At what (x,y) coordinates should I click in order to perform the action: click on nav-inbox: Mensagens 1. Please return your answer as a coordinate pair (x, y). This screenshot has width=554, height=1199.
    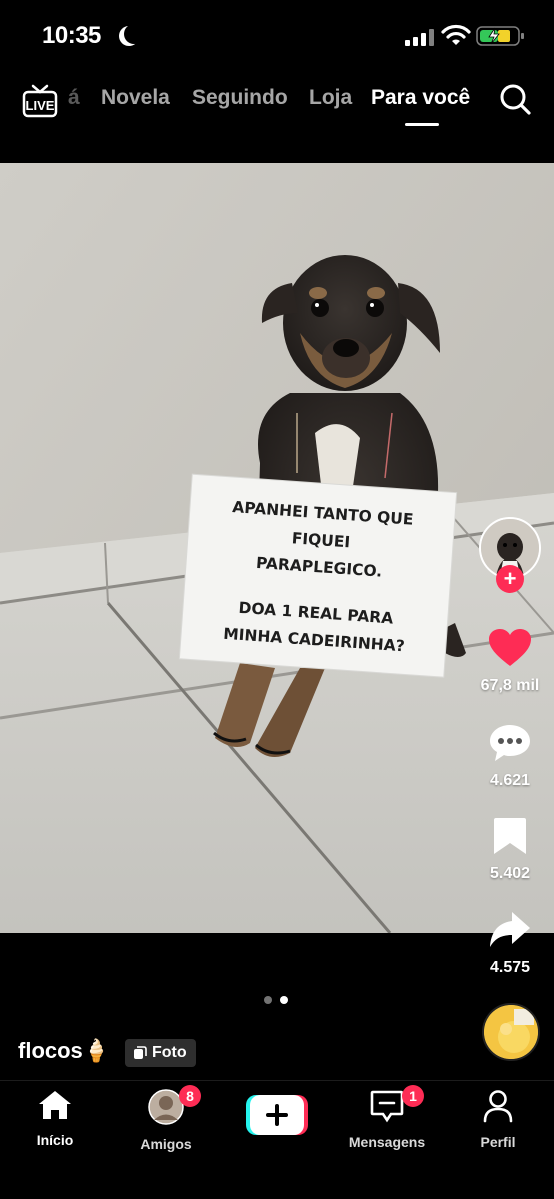
    Looking at the image, I should click on (387, 1117).